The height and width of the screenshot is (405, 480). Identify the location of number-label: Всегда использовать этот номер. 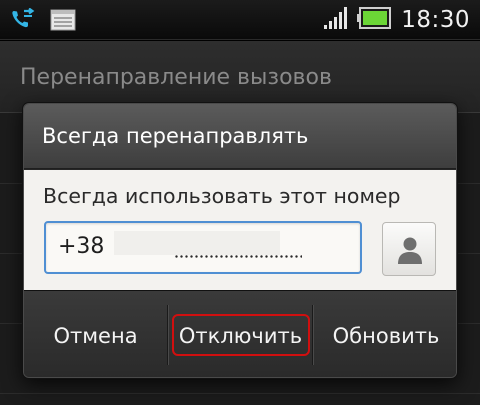
(222, 196).